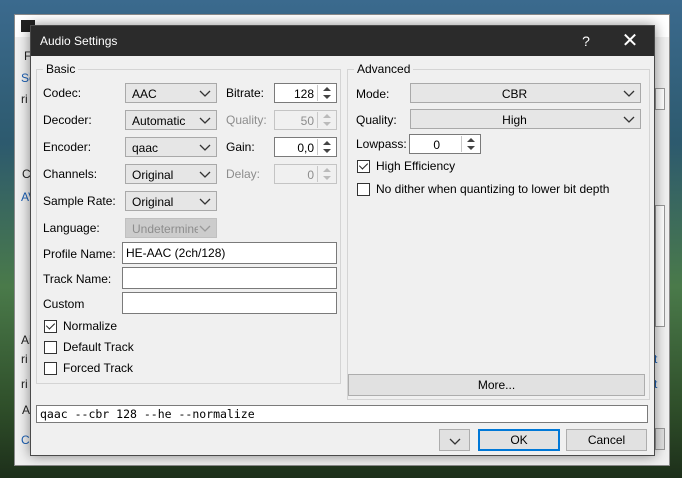 The height and width of the screenshot is (478, 682). Describe the element at coordinates (77, 279) in the screenshot. I see `track-name-label: Track Name:` at that location.